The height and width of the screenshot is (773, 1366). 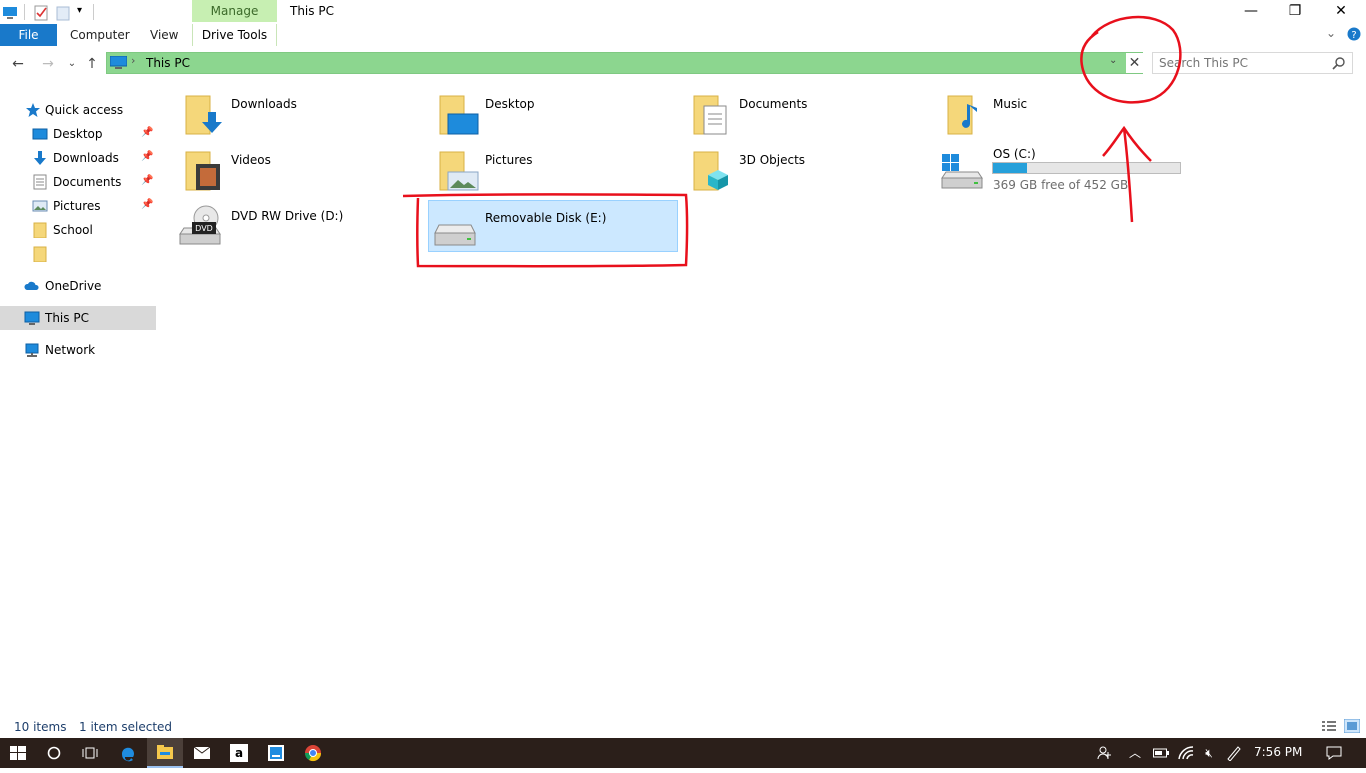 I want to click on download-arrow-icon, so click(x=40, y=158).